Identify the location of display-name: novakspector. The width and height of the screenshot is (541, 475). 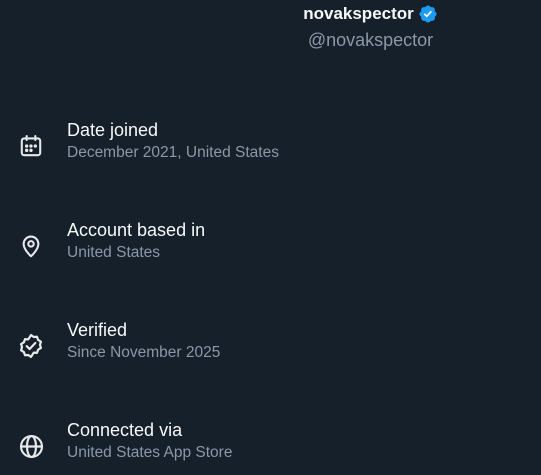
(358, 13).